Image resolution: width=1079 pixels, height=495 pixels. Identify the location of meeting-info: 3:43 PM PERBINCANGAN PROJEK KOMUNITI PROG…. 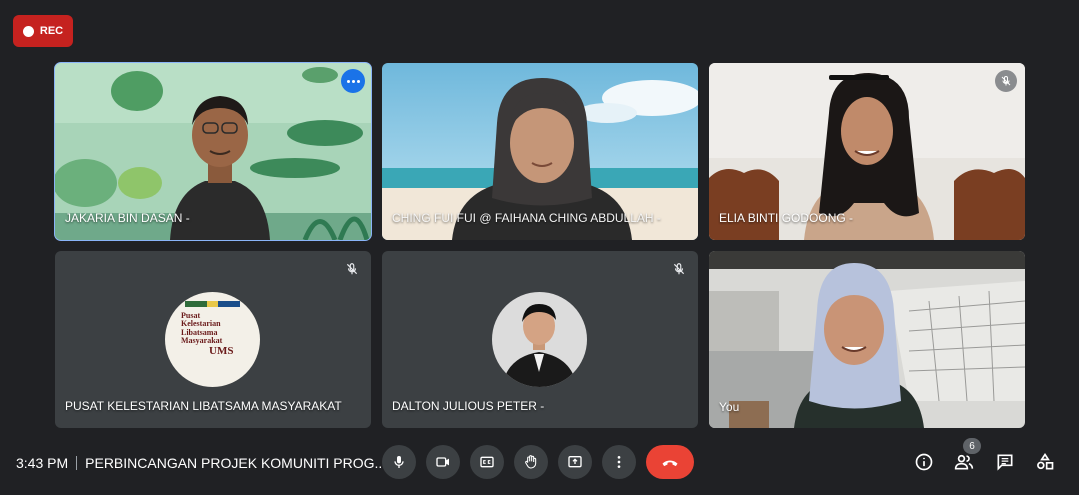
(201, 463).